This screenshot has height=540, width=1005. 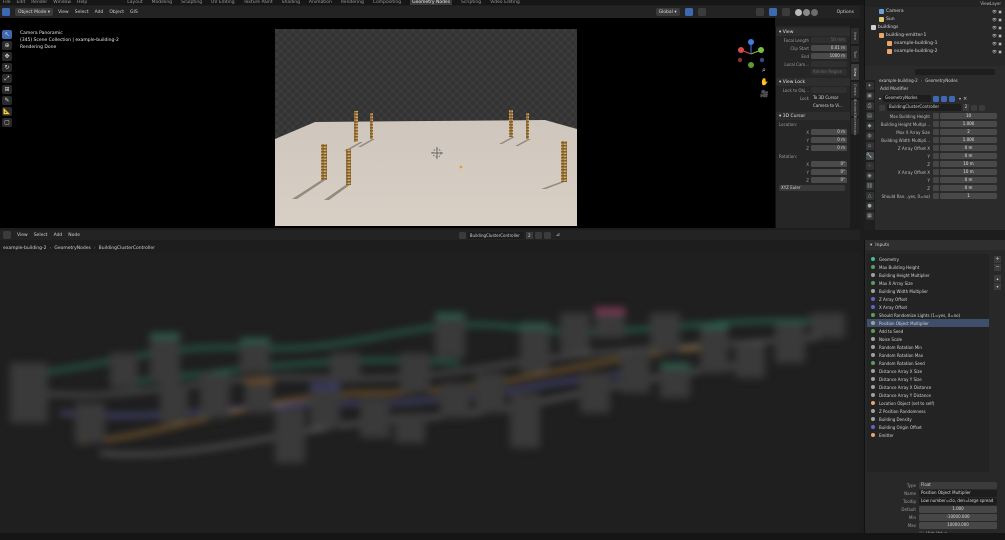 I want to click on sidebar-tab-item: Item, so click(x=855, y=36).